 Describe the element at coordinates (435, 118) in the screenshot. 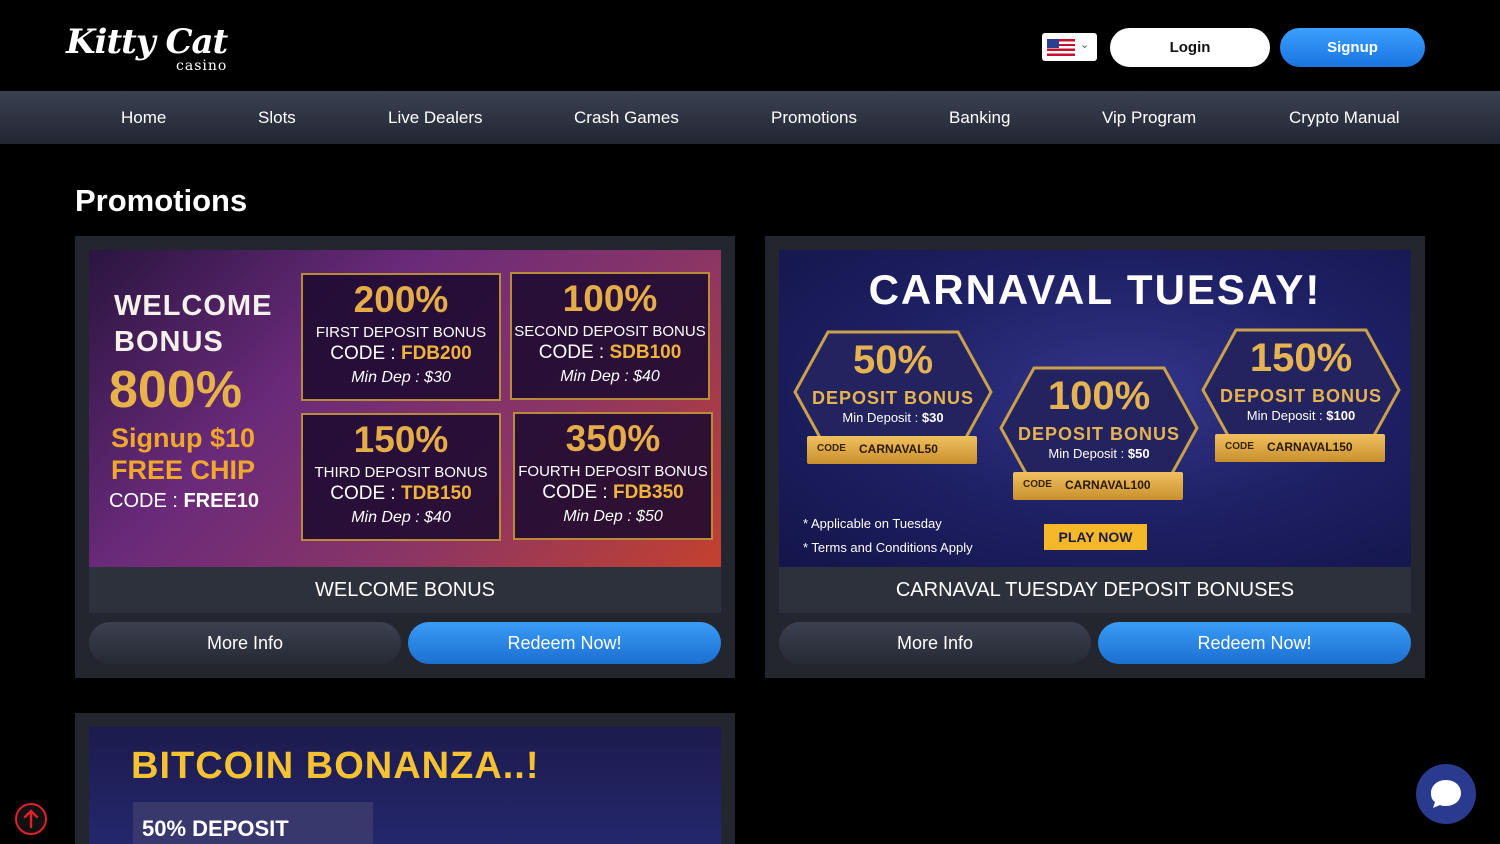

I see `nav-item-live-dealers: Live Dealers` at that location.